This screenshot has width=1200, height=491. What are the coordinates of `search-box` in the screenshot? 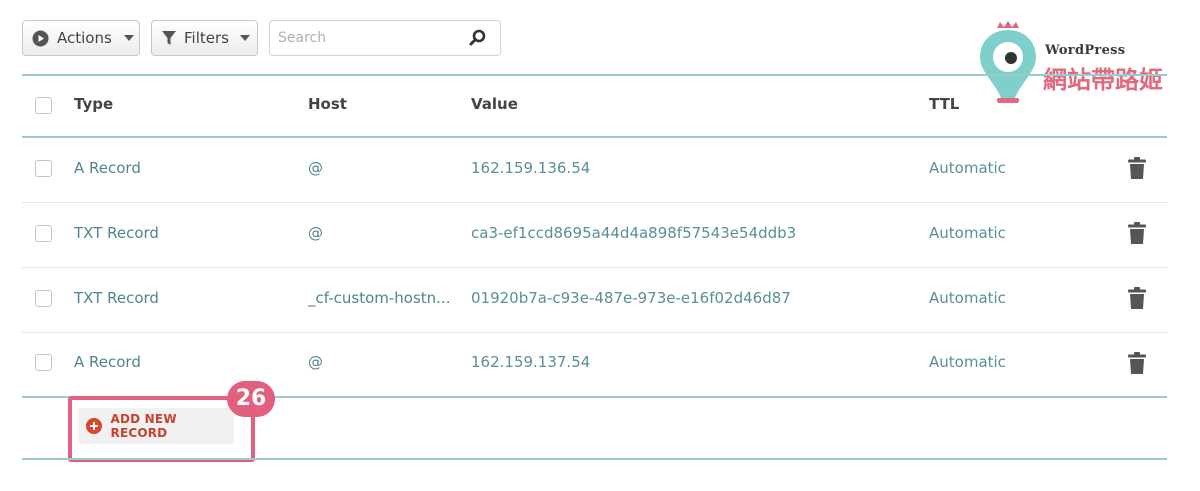 It's located at (385, 38).